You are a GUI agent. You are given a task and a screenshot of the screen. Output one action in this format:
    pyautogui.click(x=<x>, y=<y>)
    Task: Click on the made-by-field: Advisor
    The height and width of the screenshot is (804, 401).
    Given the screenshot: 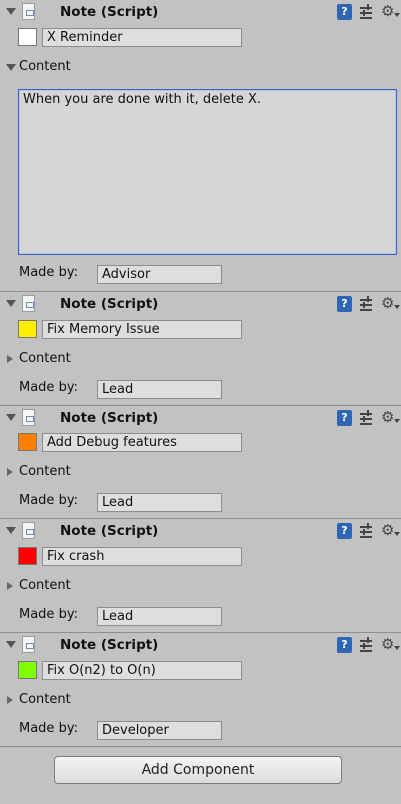 What is the action you would take?
    pyautogui.click(x=159, y=274)
    